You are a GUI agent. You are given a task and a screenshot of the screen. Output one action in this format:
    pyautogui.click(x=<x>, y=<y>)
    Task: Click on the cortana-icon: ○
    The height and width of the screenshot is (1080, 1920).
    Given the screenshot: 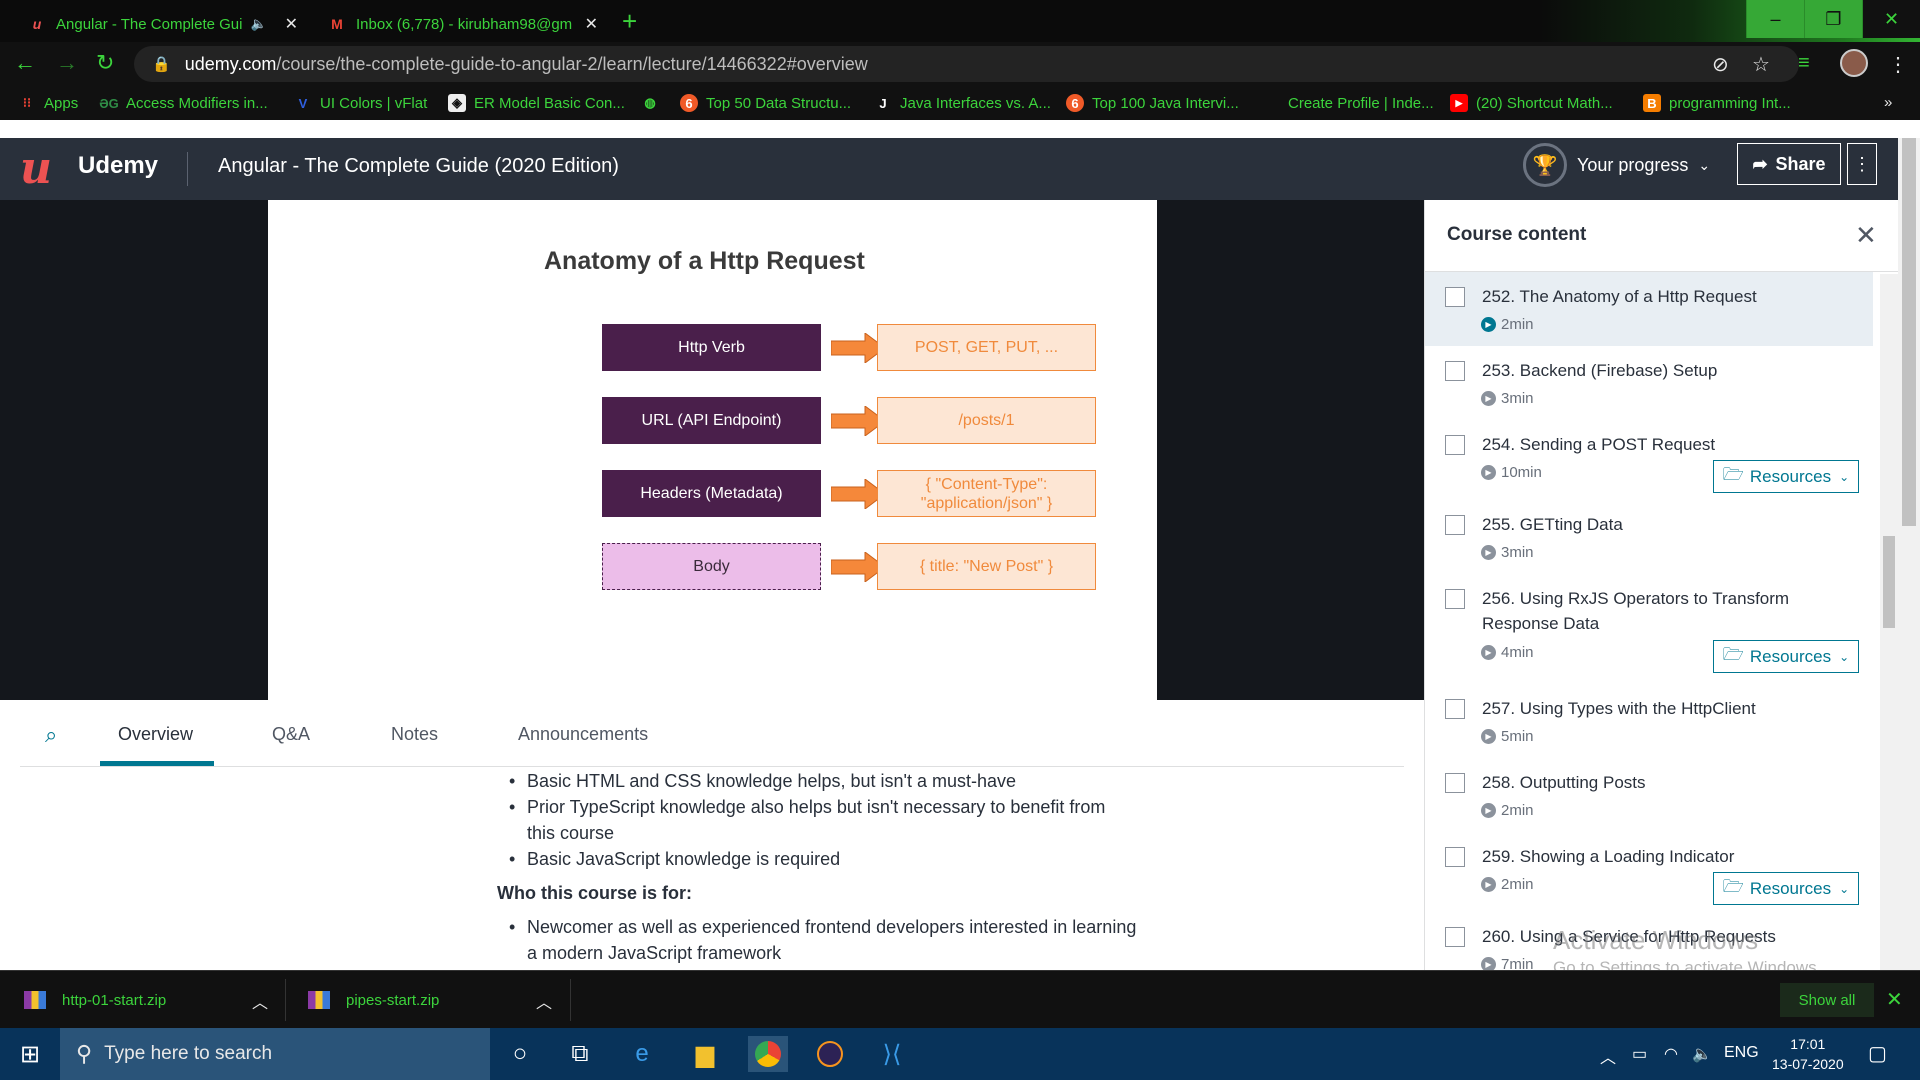 What is the action you would take?
    pyautogui.click(x=520, y=1054)
    